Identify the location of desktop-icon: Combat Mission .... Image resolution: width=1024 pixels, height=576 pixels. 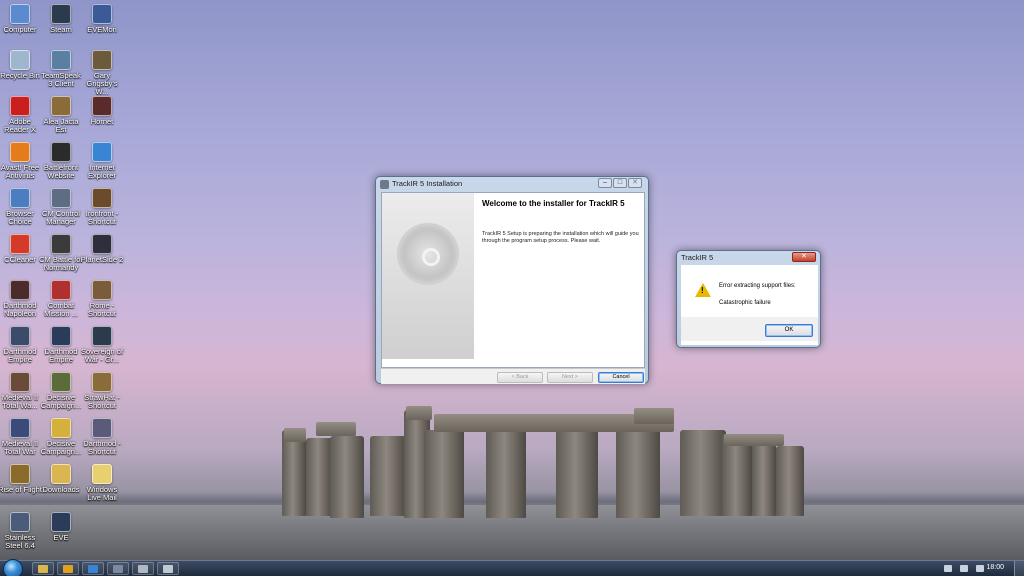
(61, 299).